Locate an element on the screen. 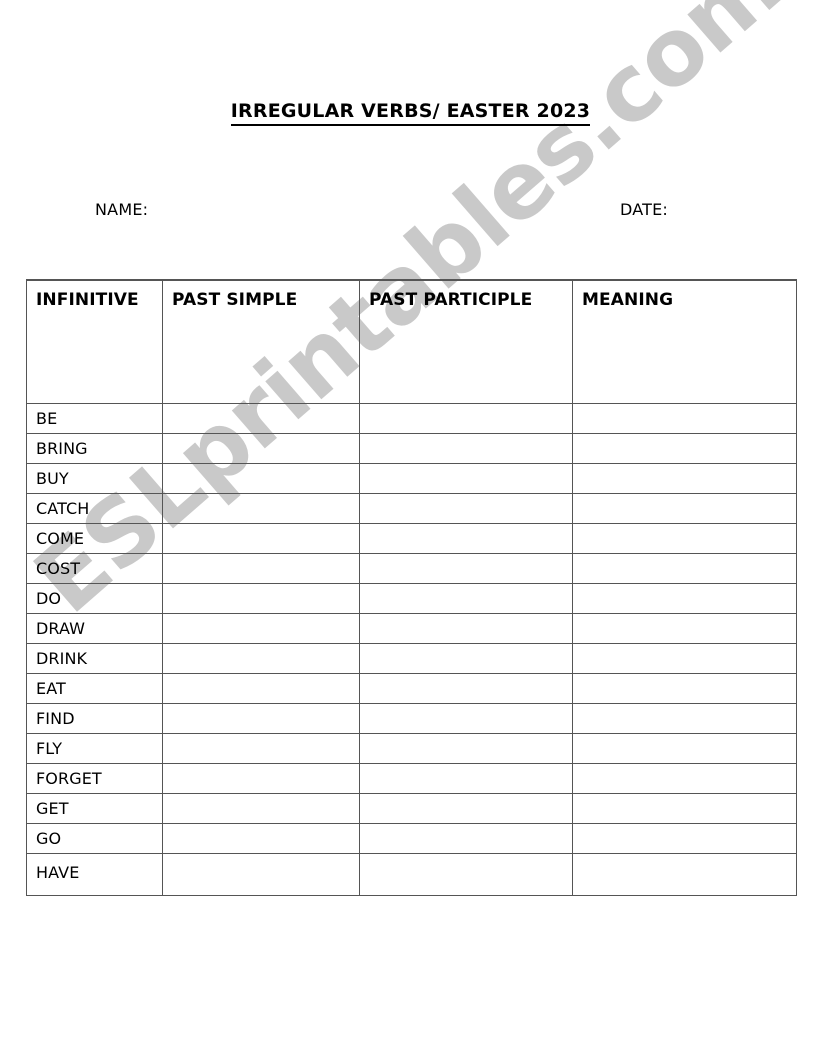 Image resolution: width=821 pixels, height=1063 pixels. table-row: FLY is located at coordinates (411, 748).